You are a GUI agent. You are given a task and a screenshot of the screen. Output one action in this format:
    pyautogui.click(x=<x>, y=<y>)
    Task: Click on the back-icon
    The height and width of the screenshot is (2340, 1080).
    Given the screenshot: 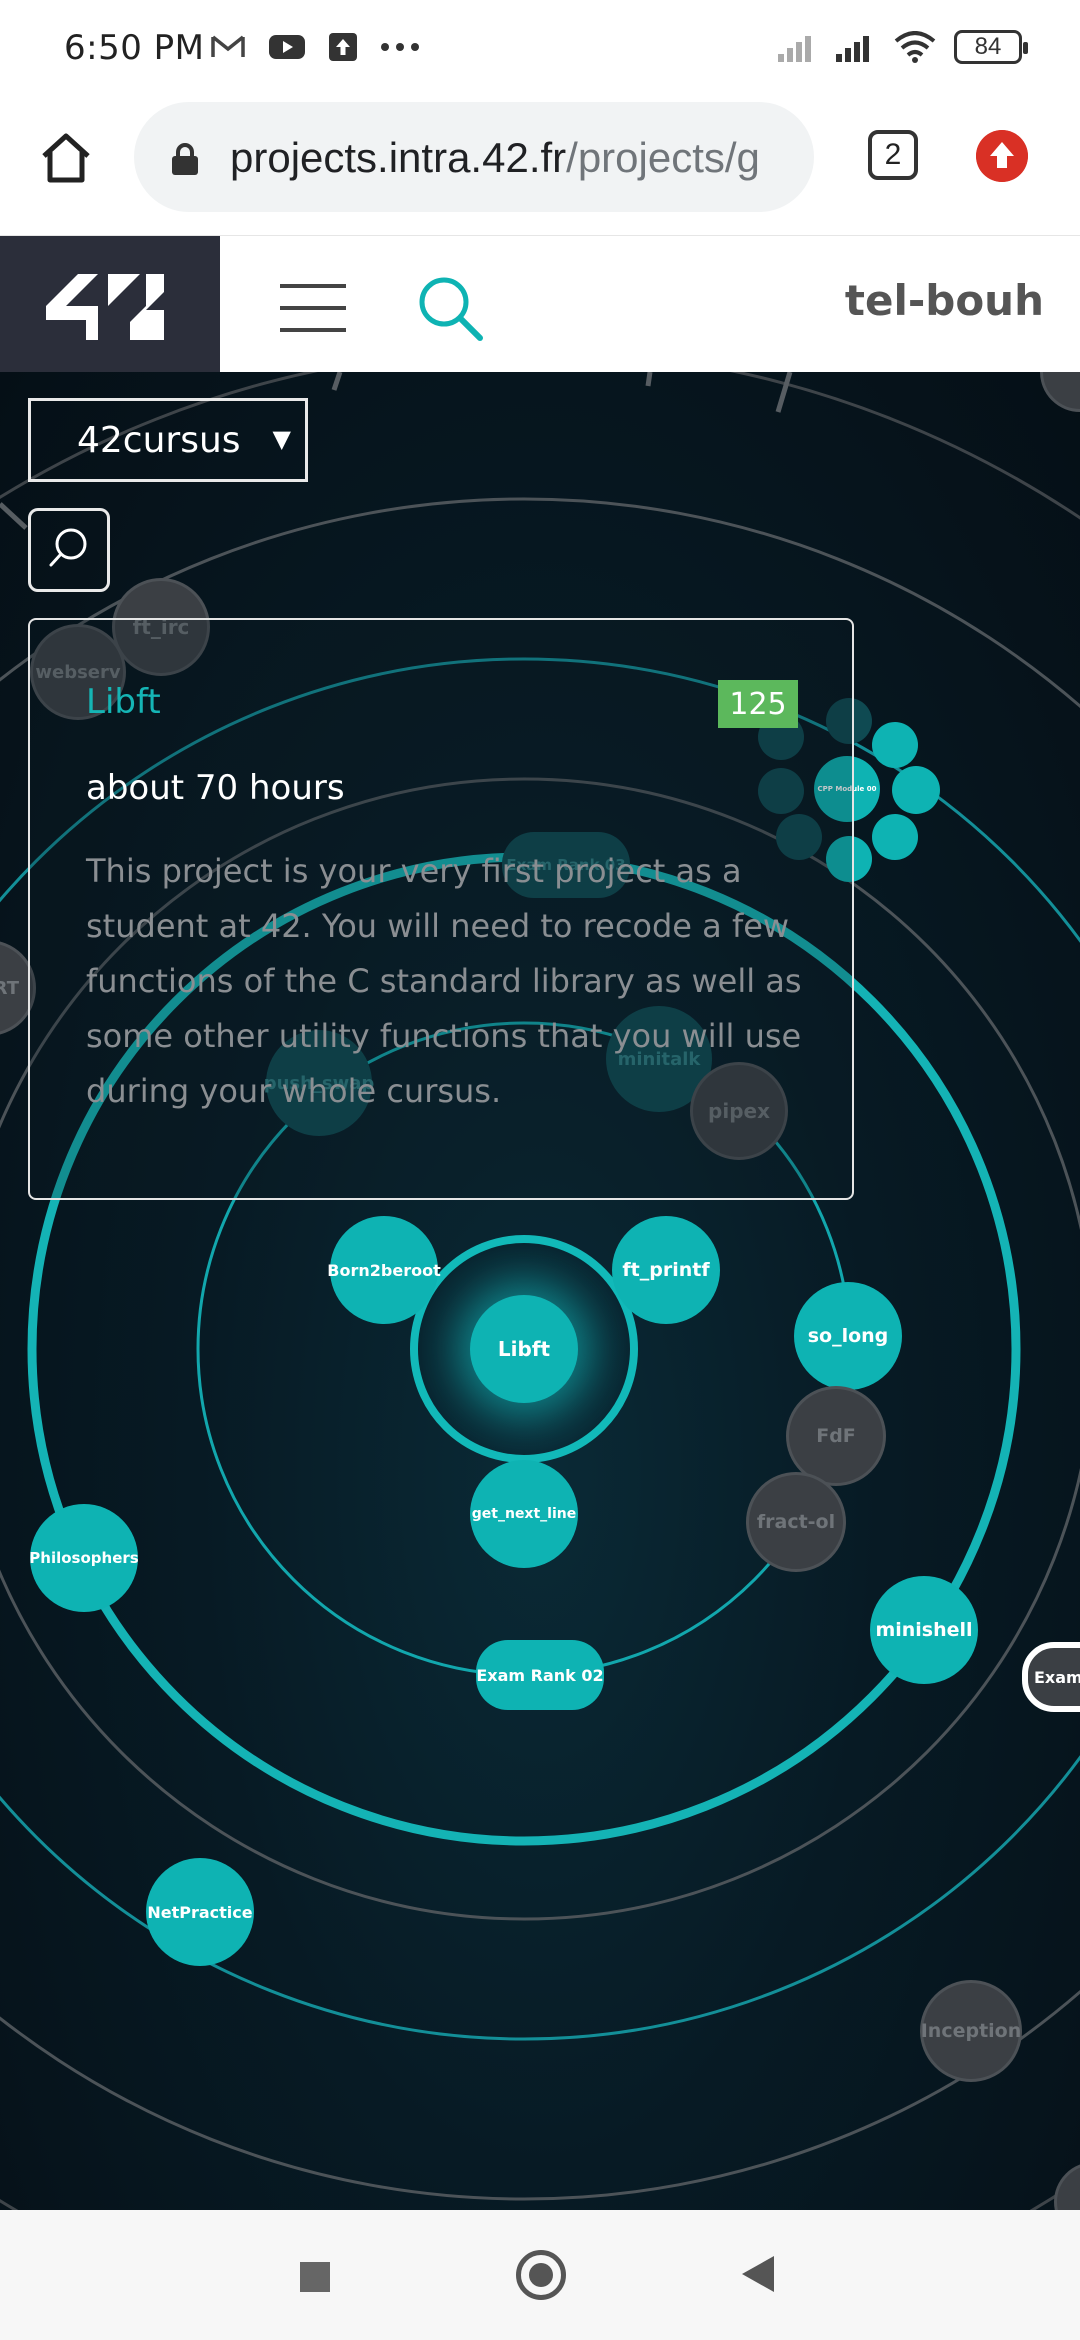 What is the action you would take?
    pyautogui.click(x=758, y=2274)
    